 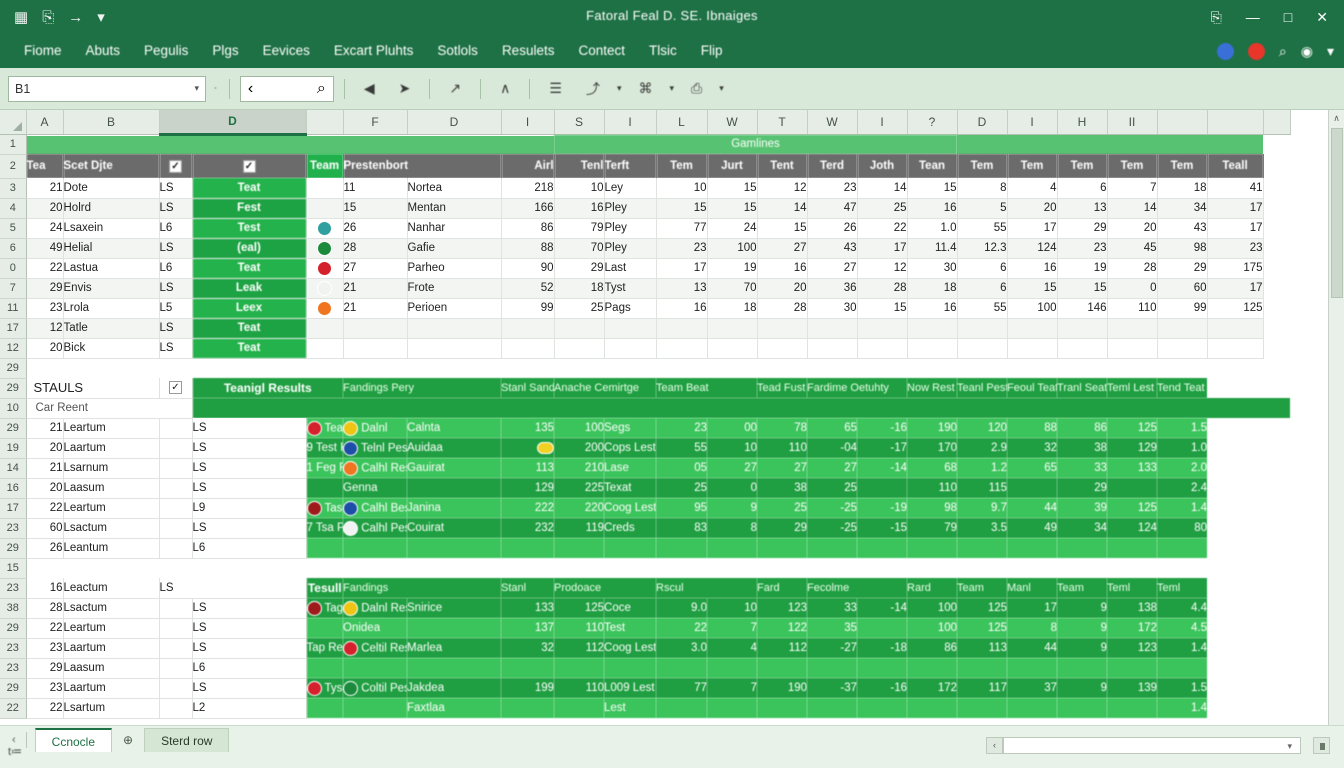 What do you see at coordinates (1182, 166) in the screenshot?
I see `header-tem-6: Tem` at bounding box center [1182, 166].